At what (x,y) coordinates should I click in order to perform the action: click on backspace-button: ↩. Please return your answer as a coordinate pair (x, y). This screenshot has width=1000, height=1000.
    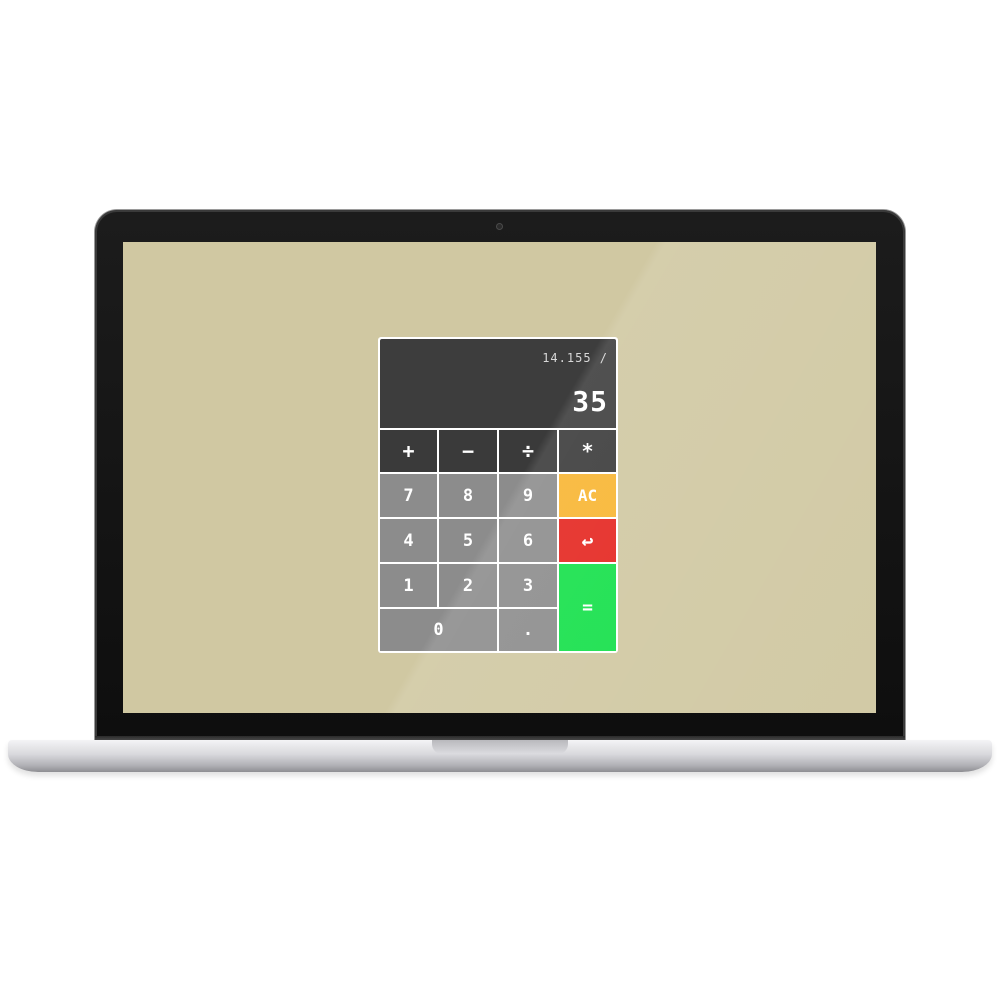
    Looking at the image, I should click on (587, 540).